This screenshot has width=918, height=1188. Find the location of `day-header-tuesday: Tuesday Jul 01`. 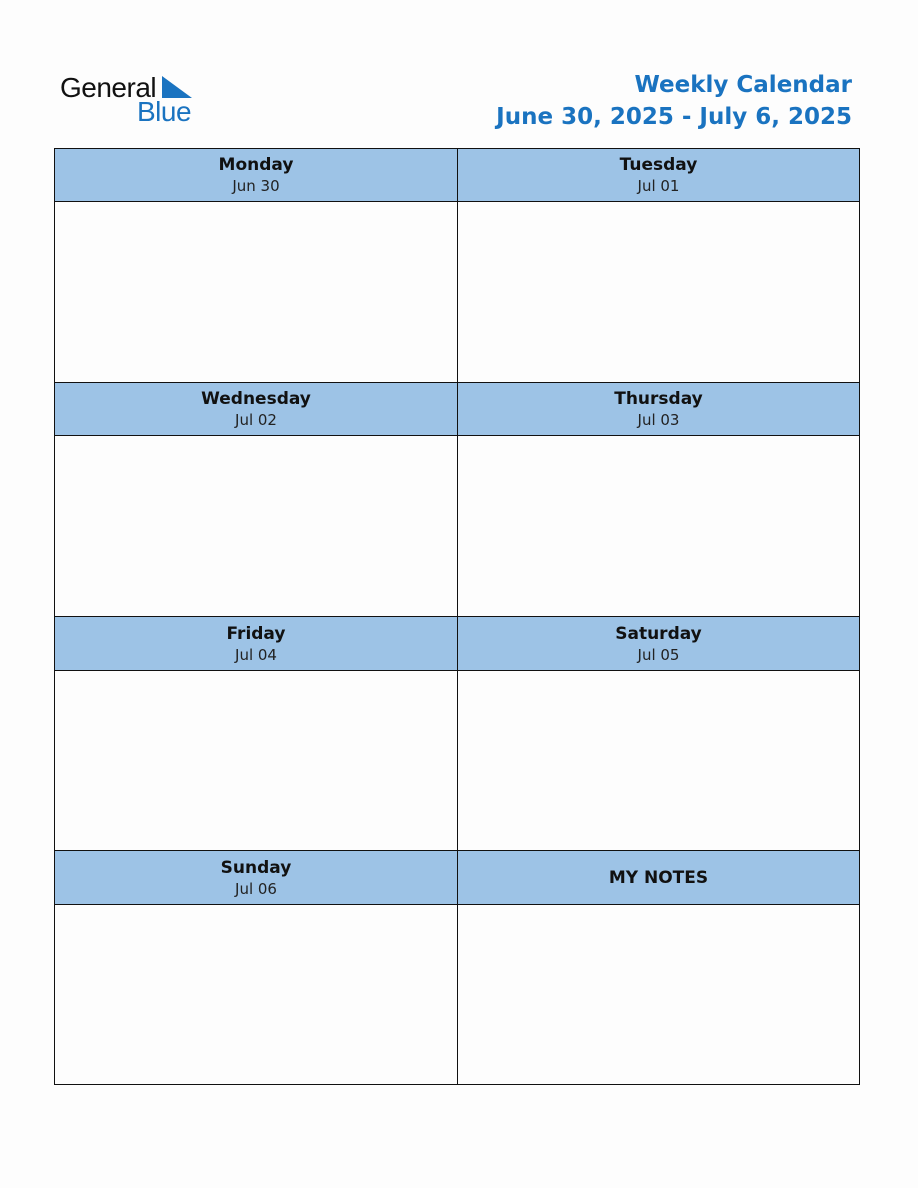

day-header-tuesday: Tuesday Jul 01 is located at coordinates (658, 175).